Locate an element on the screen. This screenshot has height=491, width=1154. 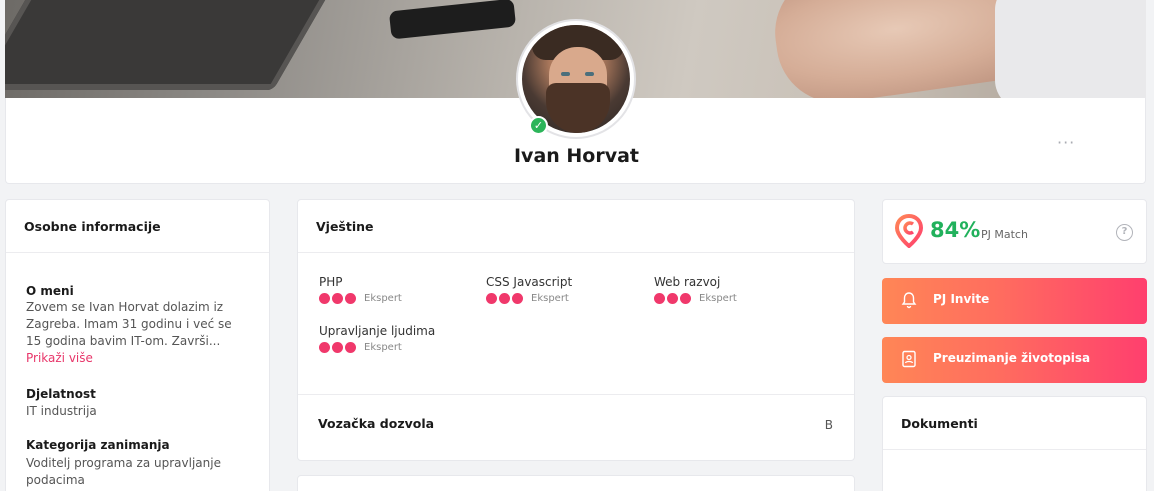
skill-name: CSS Javascript is located at coordinates (529, 282).